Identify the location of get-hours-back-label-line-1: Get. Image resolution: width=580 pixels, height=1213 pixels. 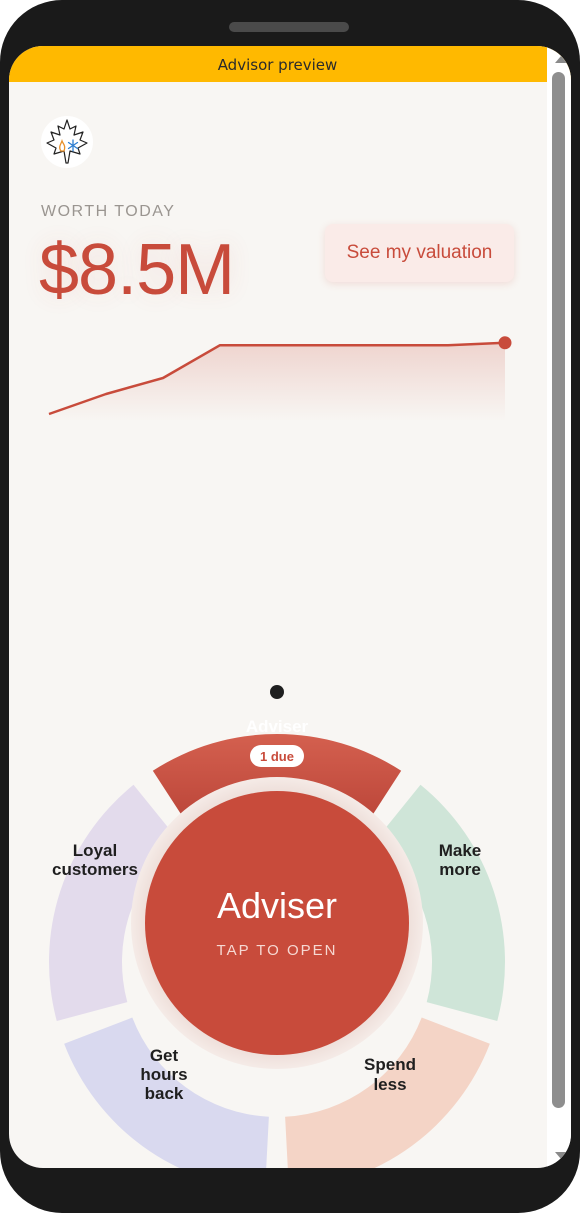
(164, 1055).